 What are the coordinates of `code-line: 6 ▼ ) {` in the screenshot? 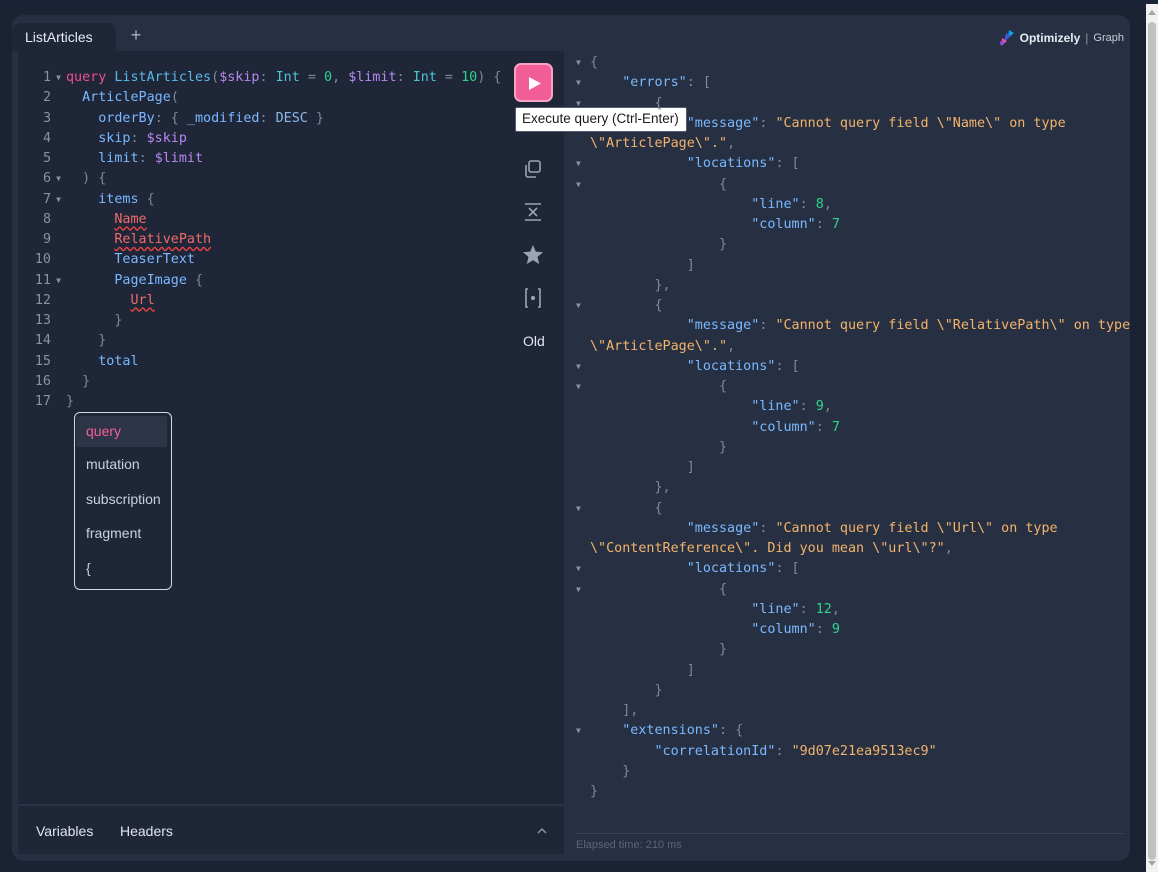 It's located at (259, 179).